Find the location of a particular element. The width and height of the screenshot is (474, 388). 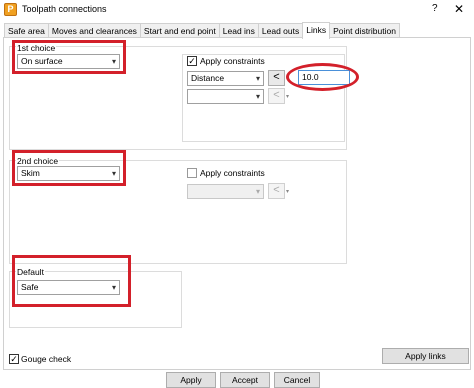

first-constraint1-operator-button: < is located at coordinates (276, 78).